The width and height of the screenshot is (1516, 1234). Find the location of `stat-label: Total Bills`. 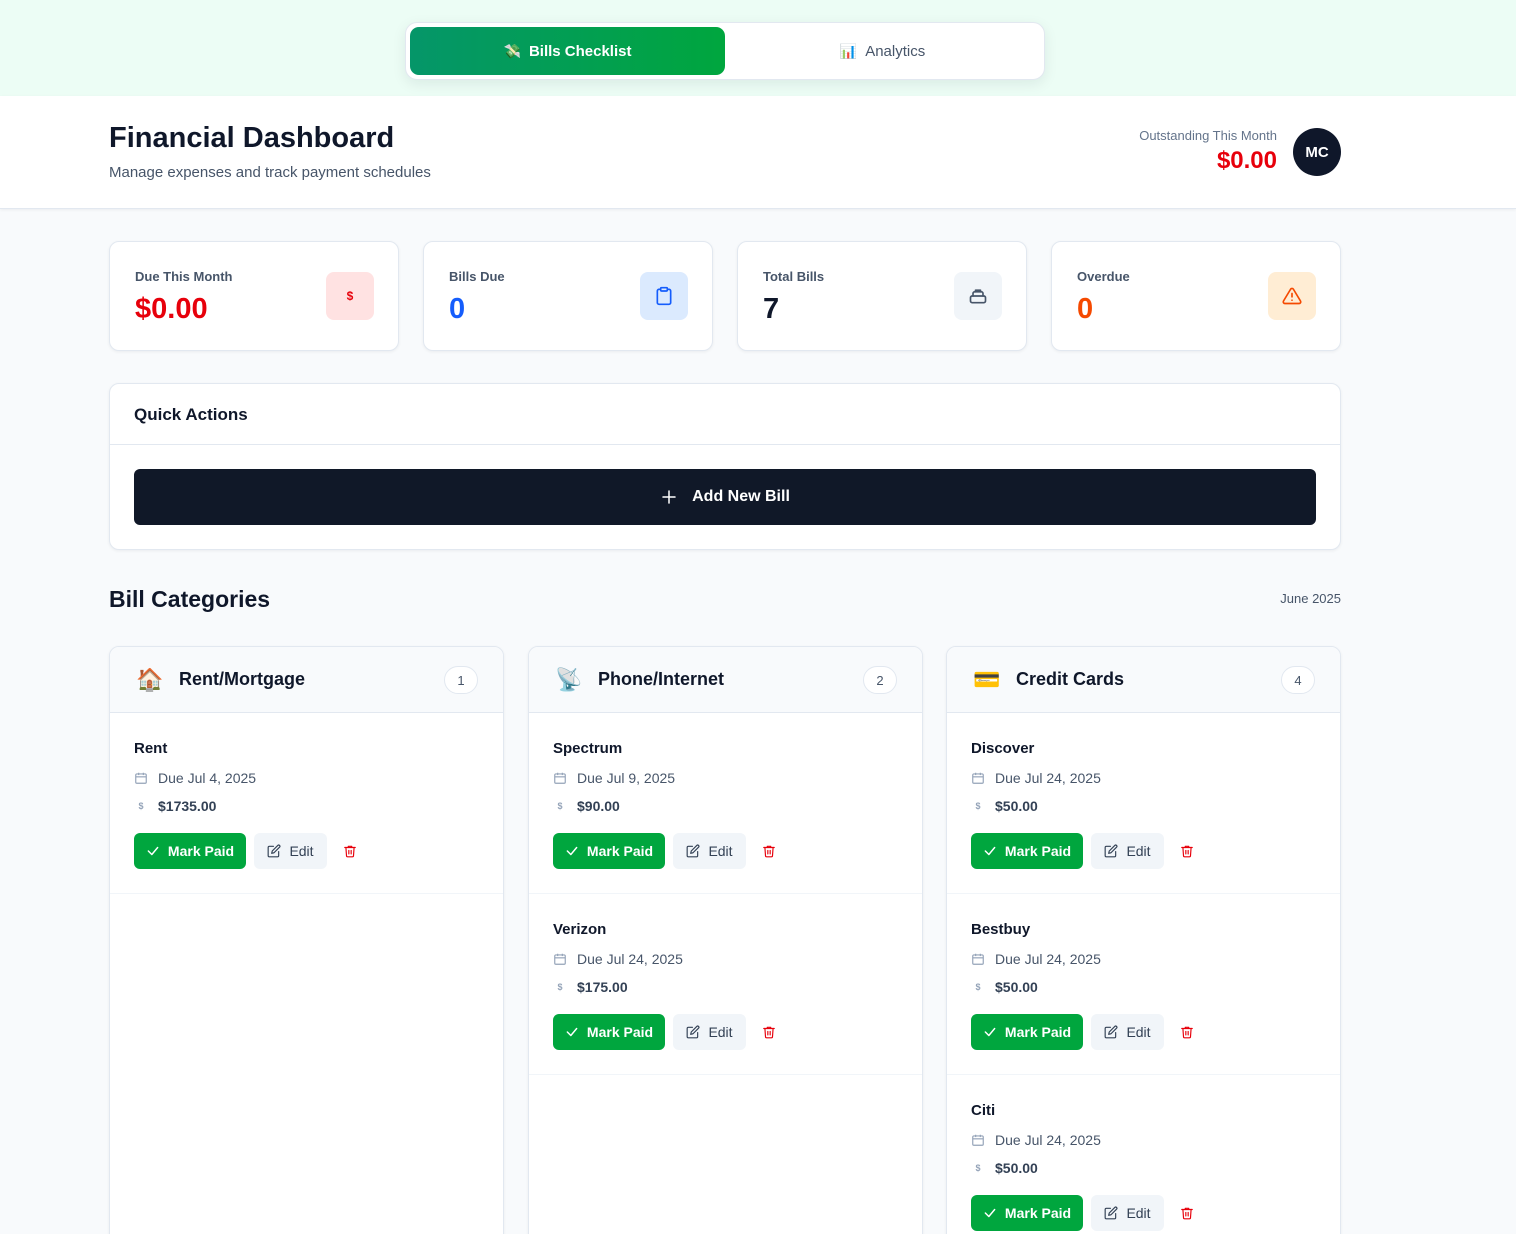

stat-label: Total Bills is located at coordinates (794, 276).